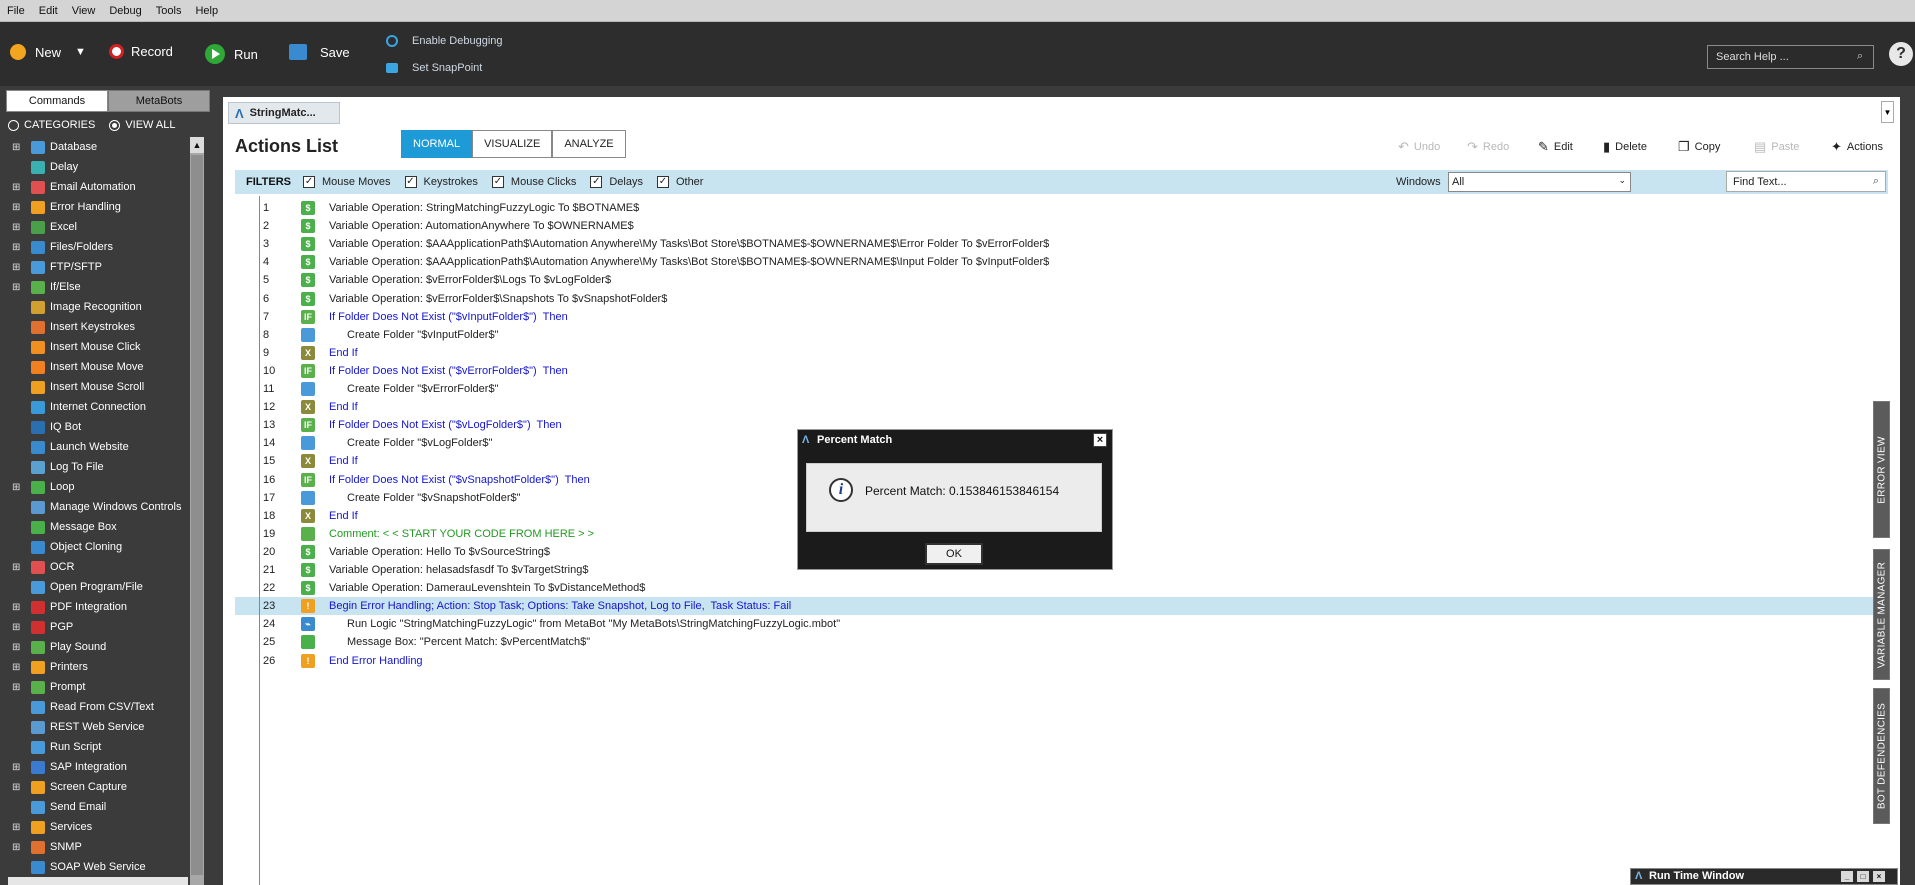 This screenshot has height=885, width=1915. What do you see at coordinates (1488, 147) in the screenshot?
I see `redo-button: ↷ Redo` at bounding box center [1488, 147].